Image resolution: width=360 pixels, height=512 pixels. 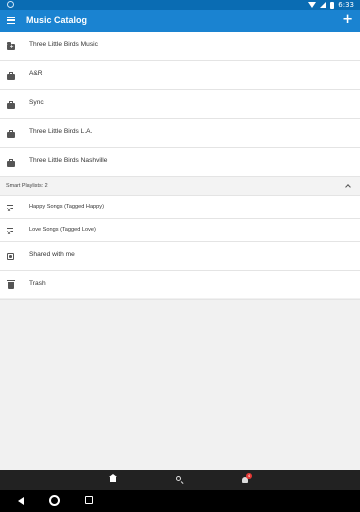 What do you see at coordinates (36, 73) in the screenshot?
I see `catalog-item-label: A&R` at bounding box center [36, 73].